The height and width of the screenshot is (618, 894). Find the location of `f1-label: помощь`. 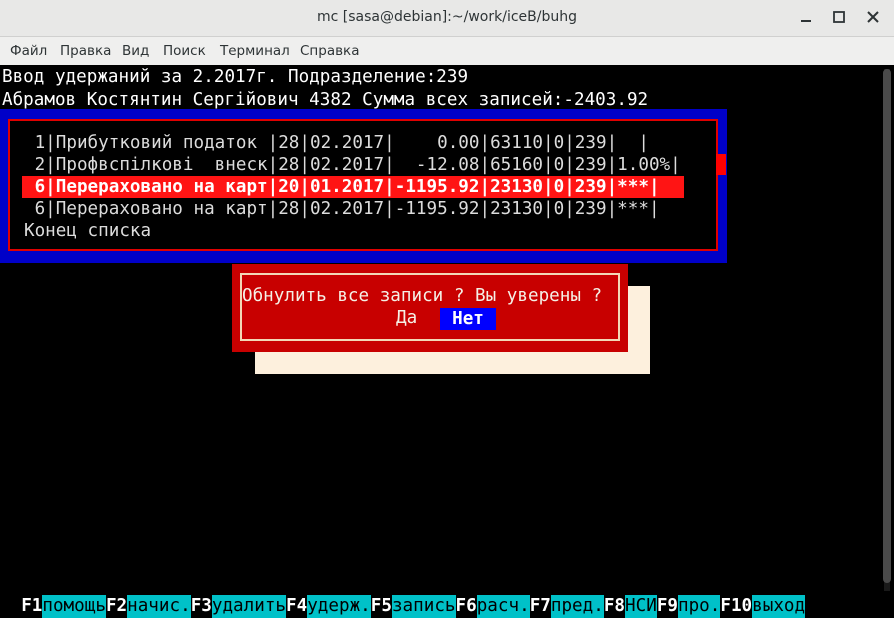

f1-label: помощь is located at coordinates (74, 606).